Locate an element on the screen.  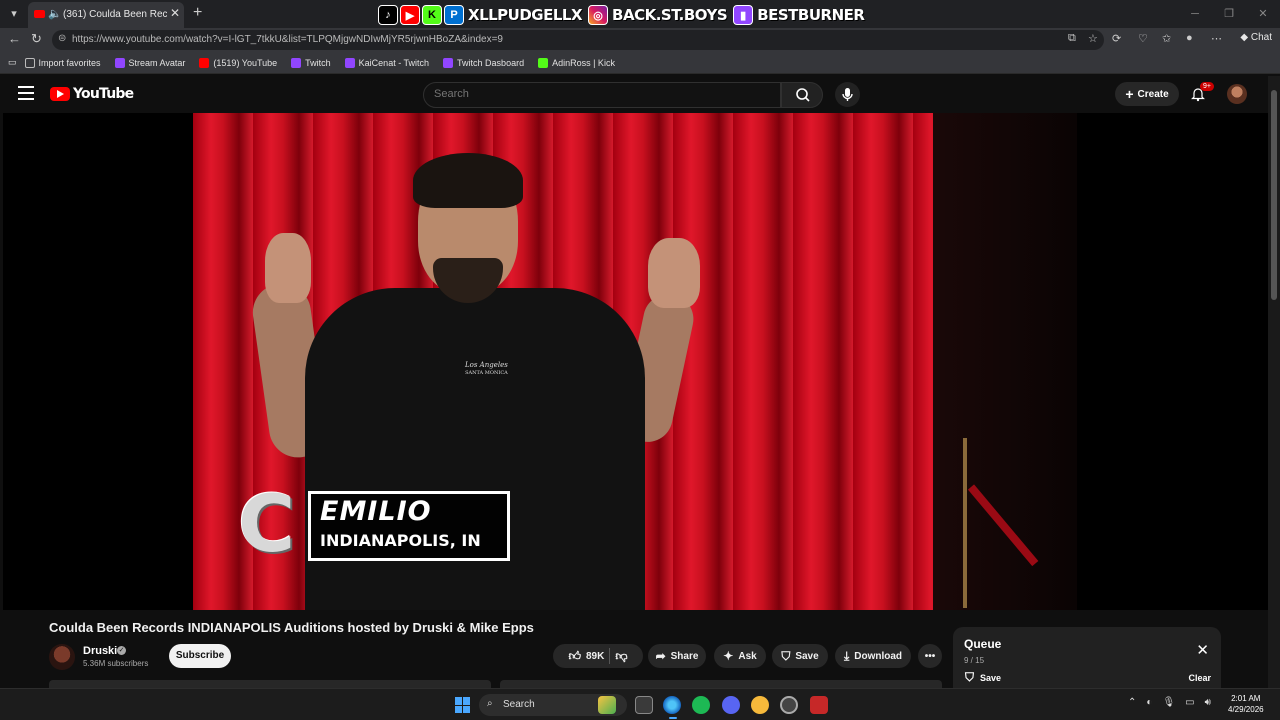
tab-list-chevron-icon: ▾ is located at coordinates (14, 14).